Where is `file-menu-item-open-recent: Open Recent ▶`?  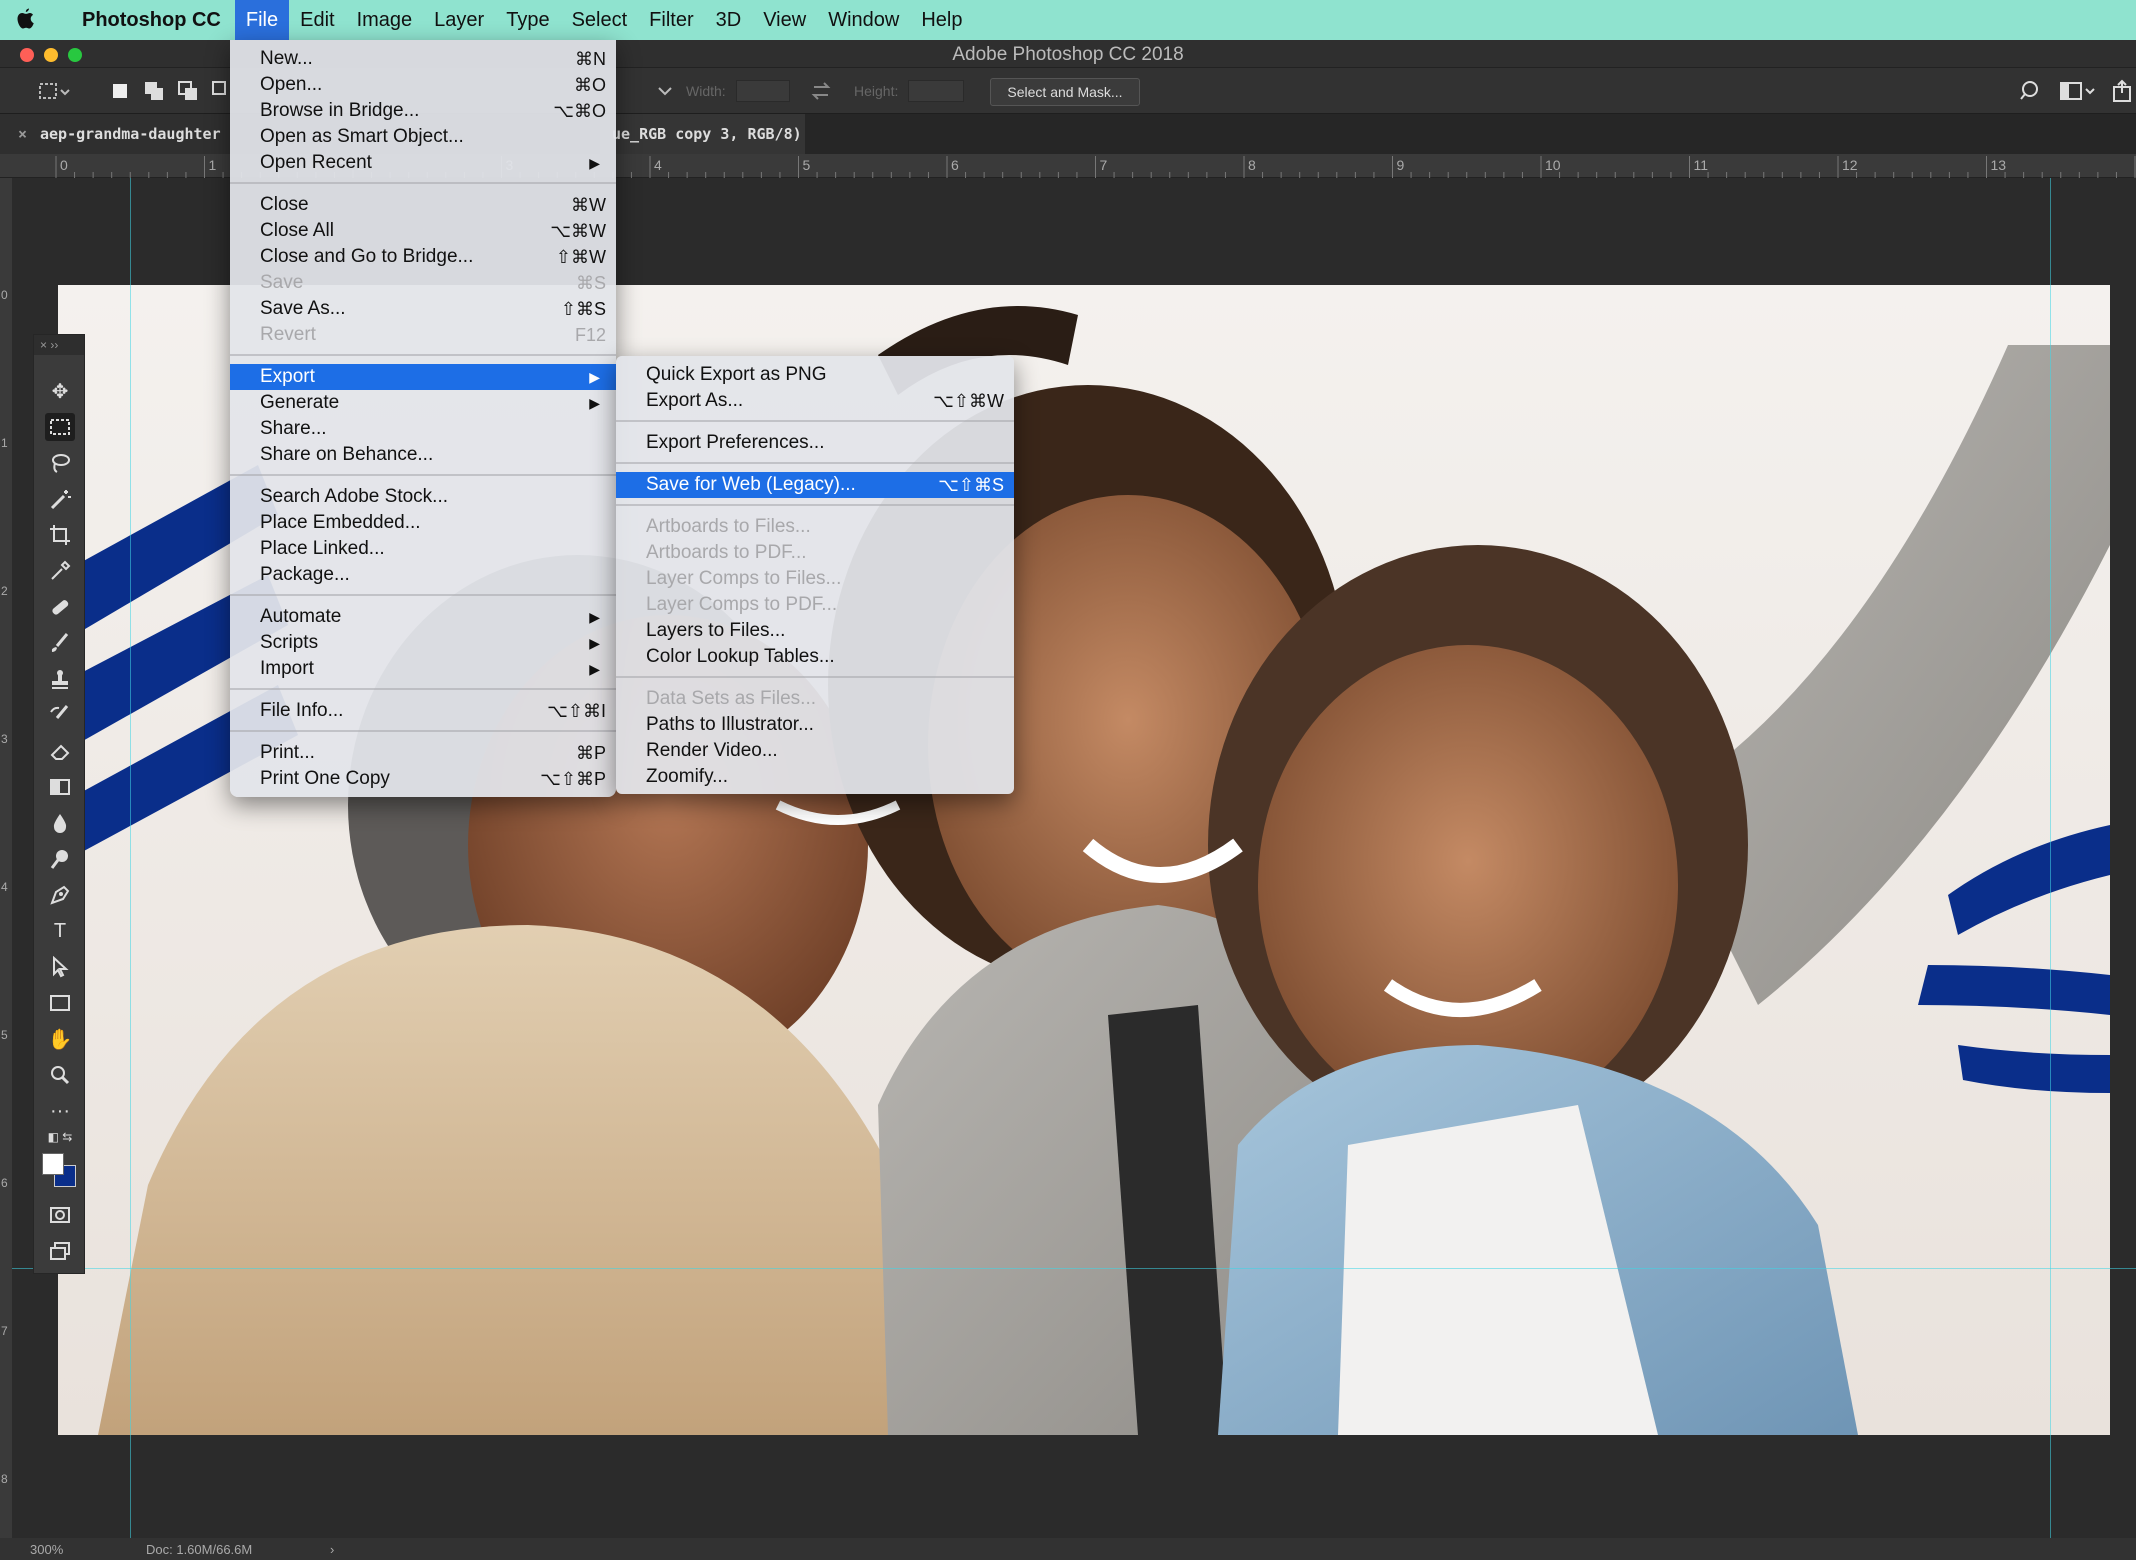
file-menu-item-open-recent: Open Recent ▶ is located at coordinates (423, 163).